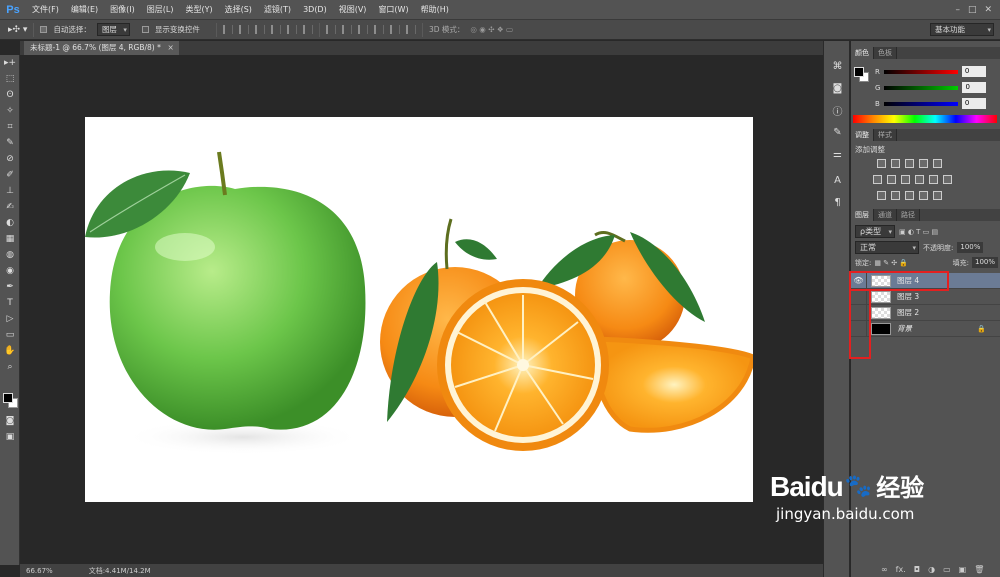 The image size is (1000, 577). Describe the element at coordinates (905, 179) in the screenshot. I see `black-white-icon` at that location.